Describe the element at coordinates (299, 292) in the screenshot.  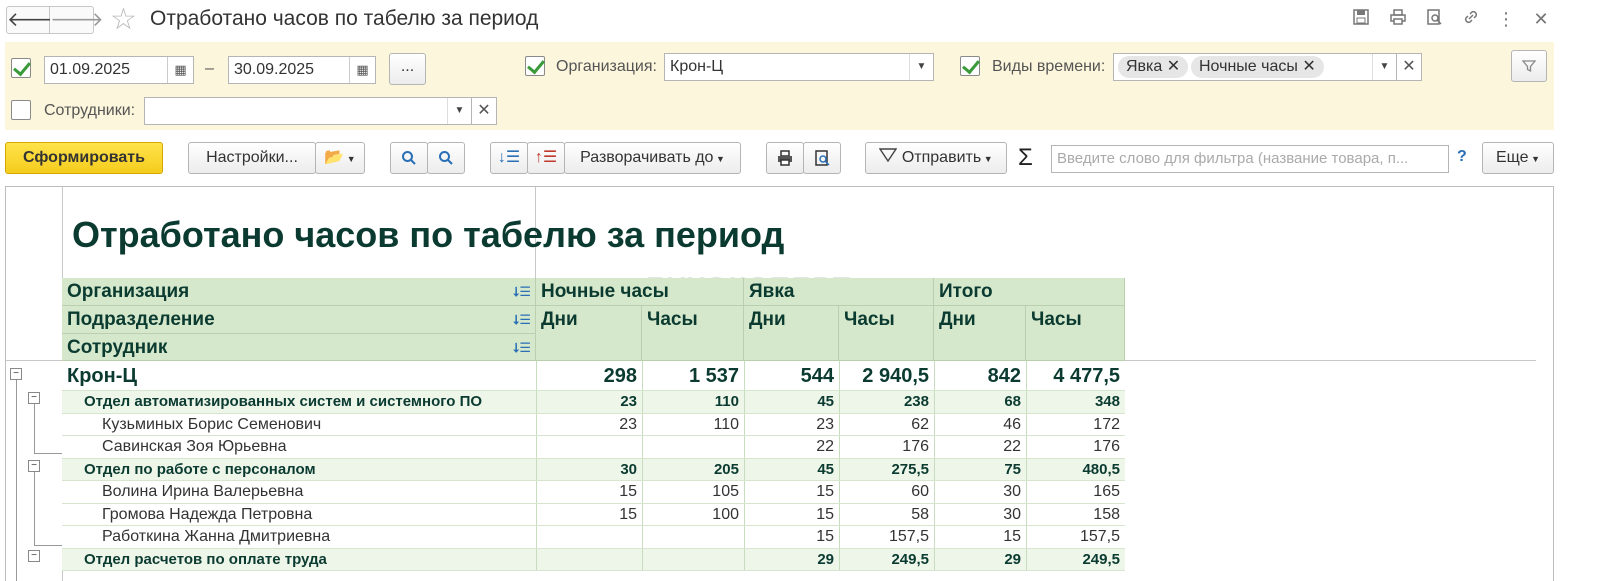
I see `header-organization: Организация ⭣☰` at that location.